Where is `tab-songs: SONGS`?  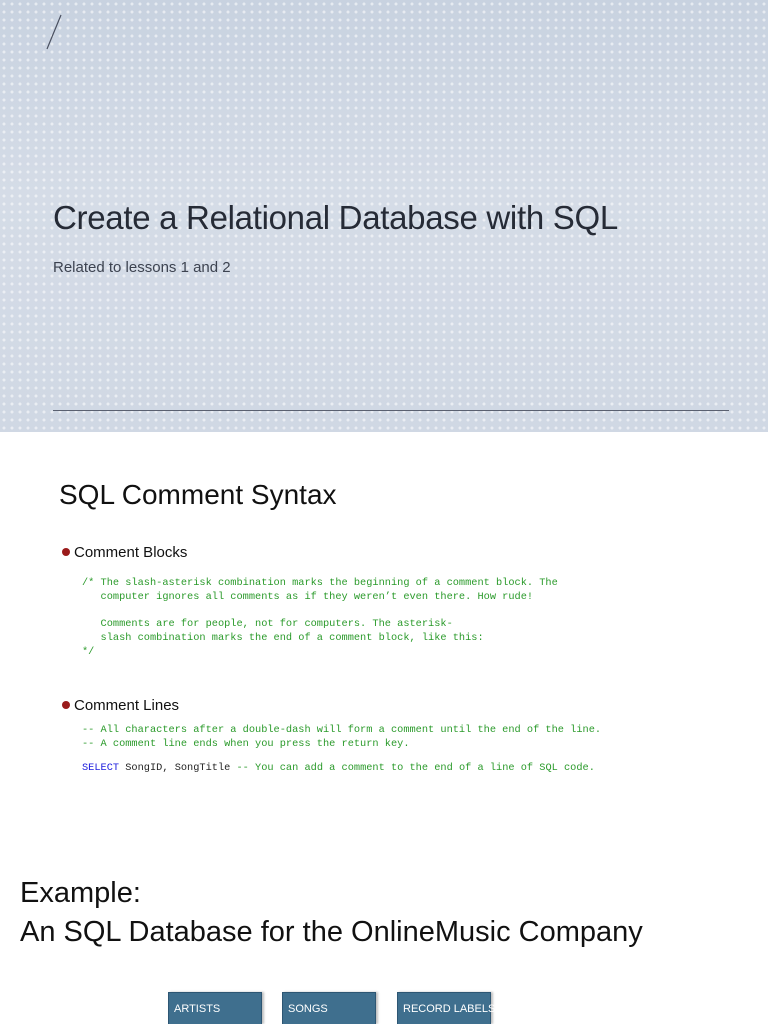
tab-songs: SONGS is located at coordinates (329, 1008).